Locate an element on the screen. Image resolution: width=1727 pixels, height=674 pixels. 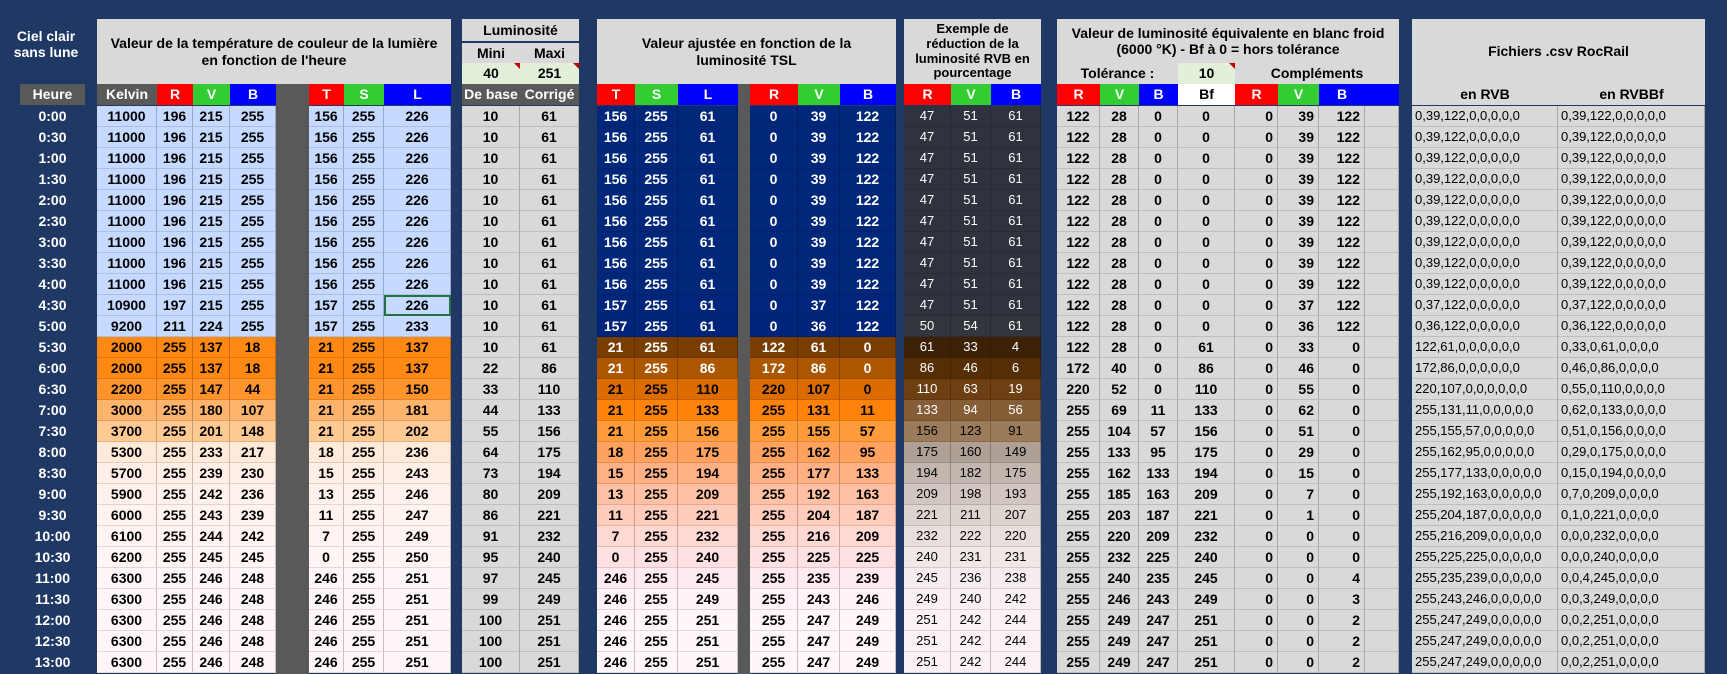
row-b1: 255 is located at coordinates (253, 200).